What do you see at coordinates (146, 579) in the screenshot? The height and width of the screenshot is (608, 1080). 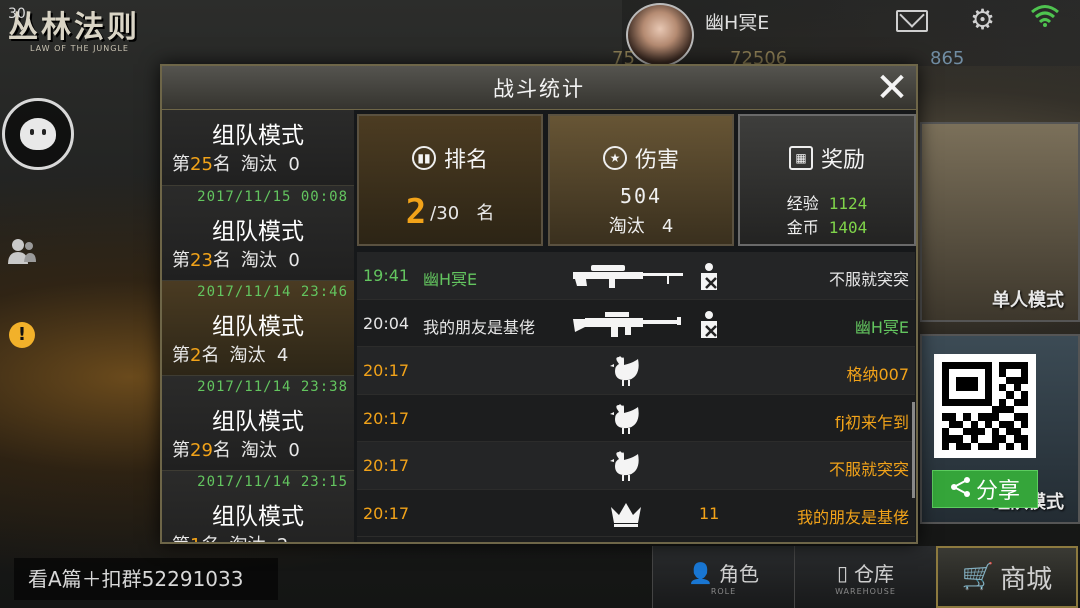 I see `promo-text: 看A篇＋扣群52291033` at bounding box center [146, 579].